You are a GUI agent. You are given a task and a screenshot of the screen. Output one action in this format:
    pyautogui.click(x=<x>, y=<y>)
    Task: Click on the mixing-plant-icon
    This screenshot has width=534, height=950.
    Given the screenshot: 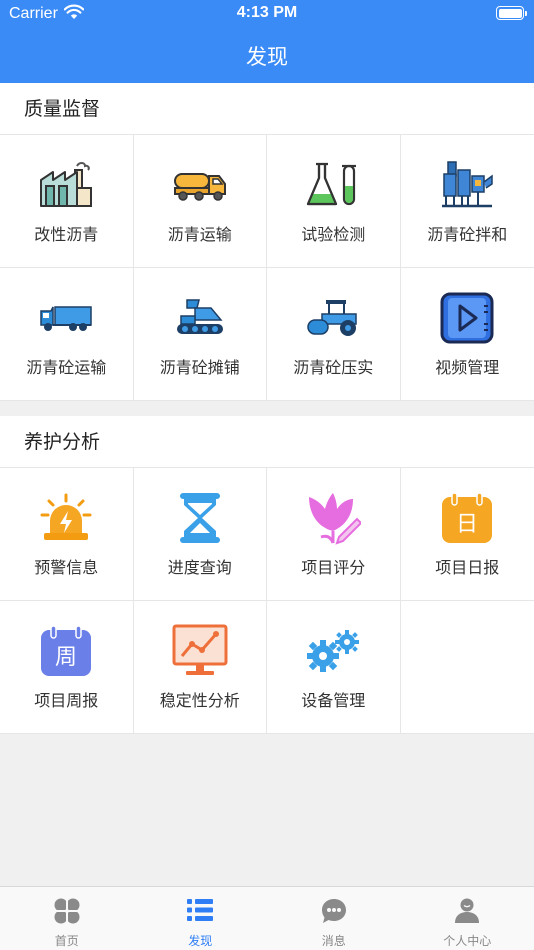 What is the action you would take?
    pyautogui.click(x=467, y=185)
    